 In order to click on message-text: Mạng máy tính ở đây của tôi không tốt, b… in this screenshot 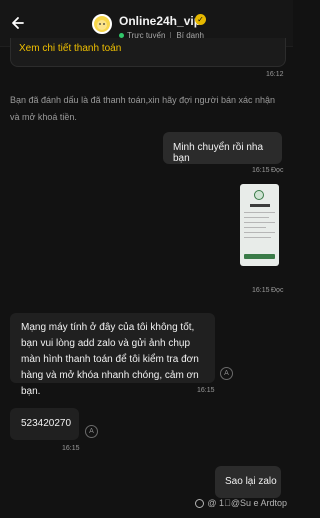, I will do `click(110, 359)`.